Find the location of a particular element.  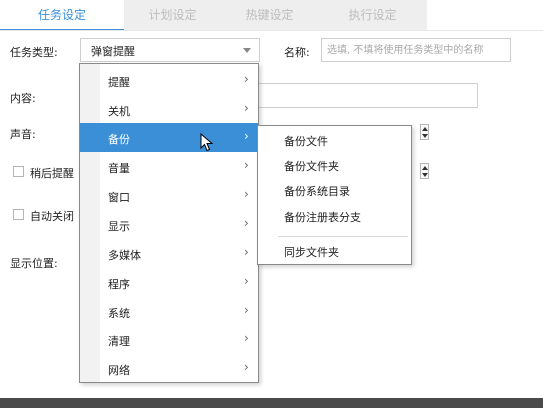

content-input is located at coordinates (368, 95).